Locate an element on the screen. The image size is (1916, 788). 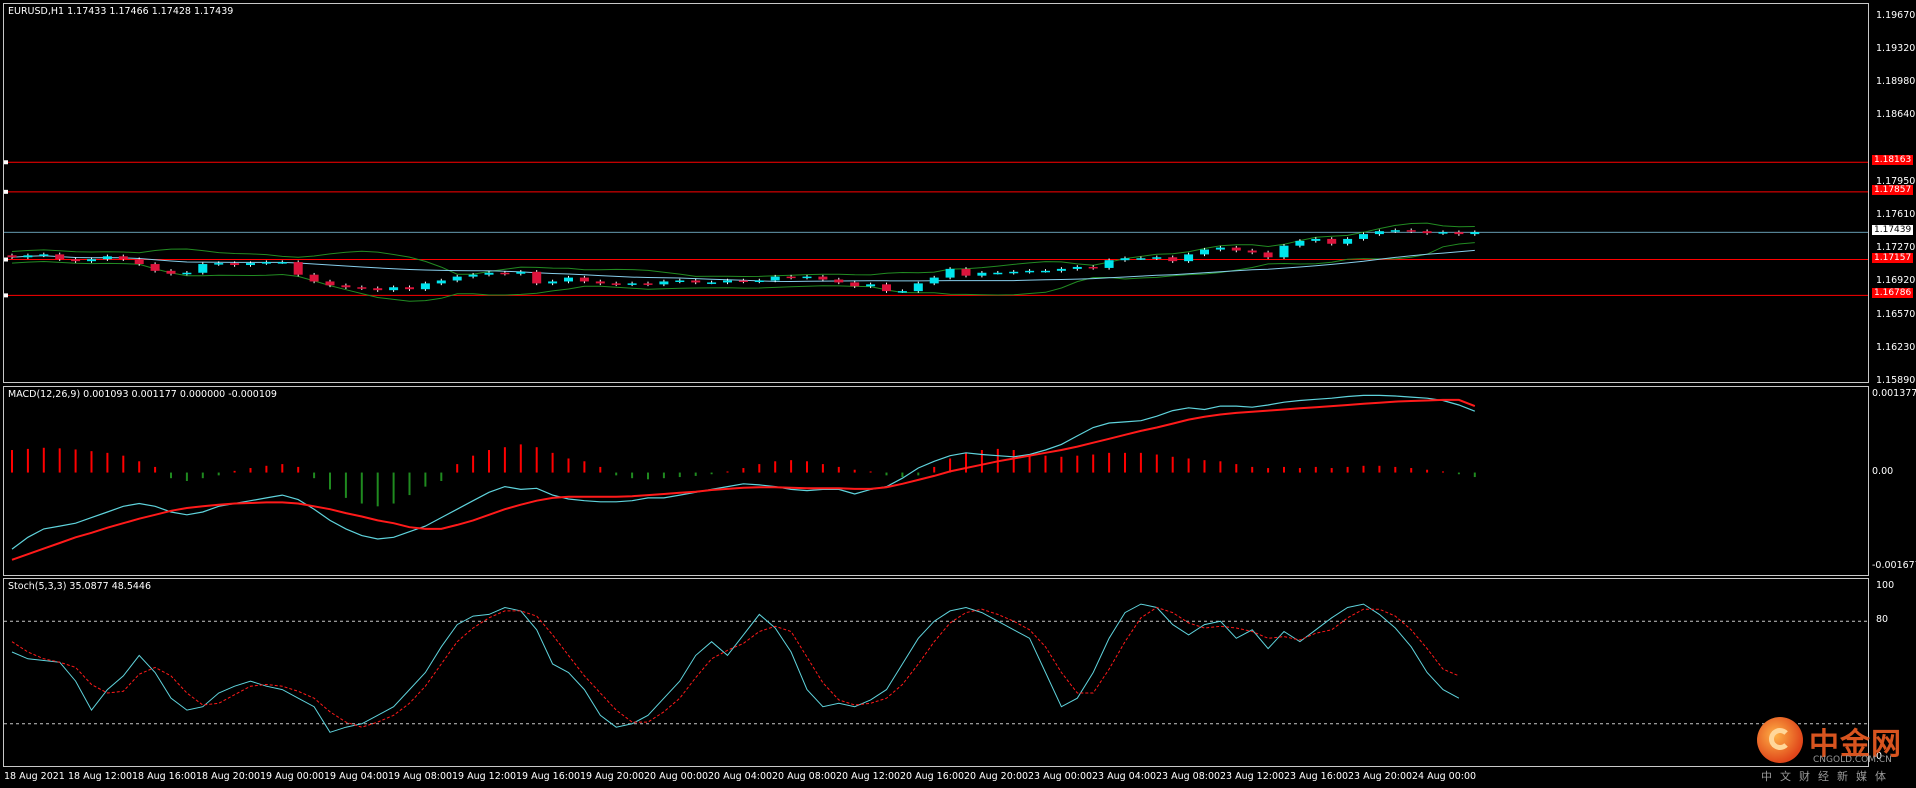
level-label: 1.17857 is located at coordinates (1893, 189).